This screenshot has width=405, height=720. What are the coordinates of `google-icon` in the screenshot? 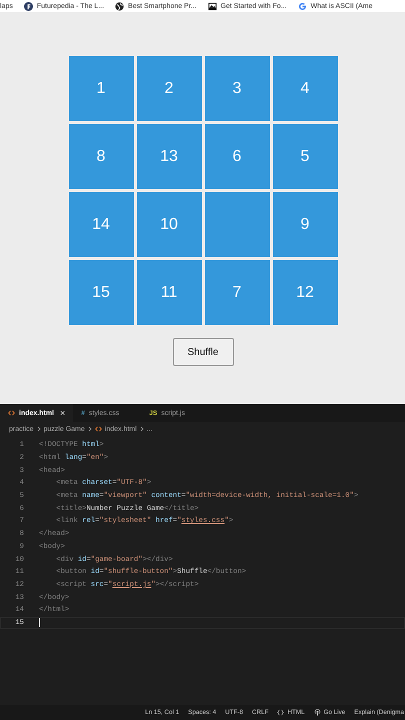 It's located at (302, 6).